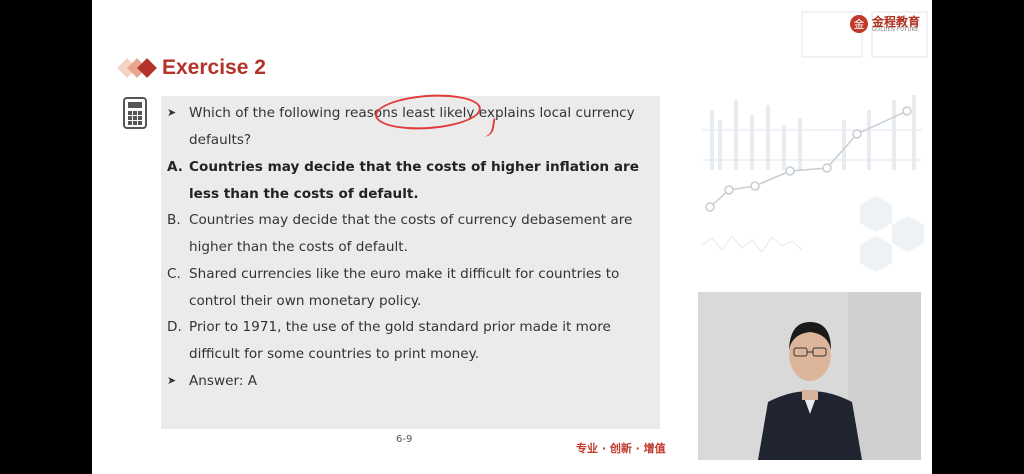 The image size is (1024, 474). What do you see at coordinates (859, 24) in the screenshot?
I see `logo-icon: 金` at bounding box center [859, 24].